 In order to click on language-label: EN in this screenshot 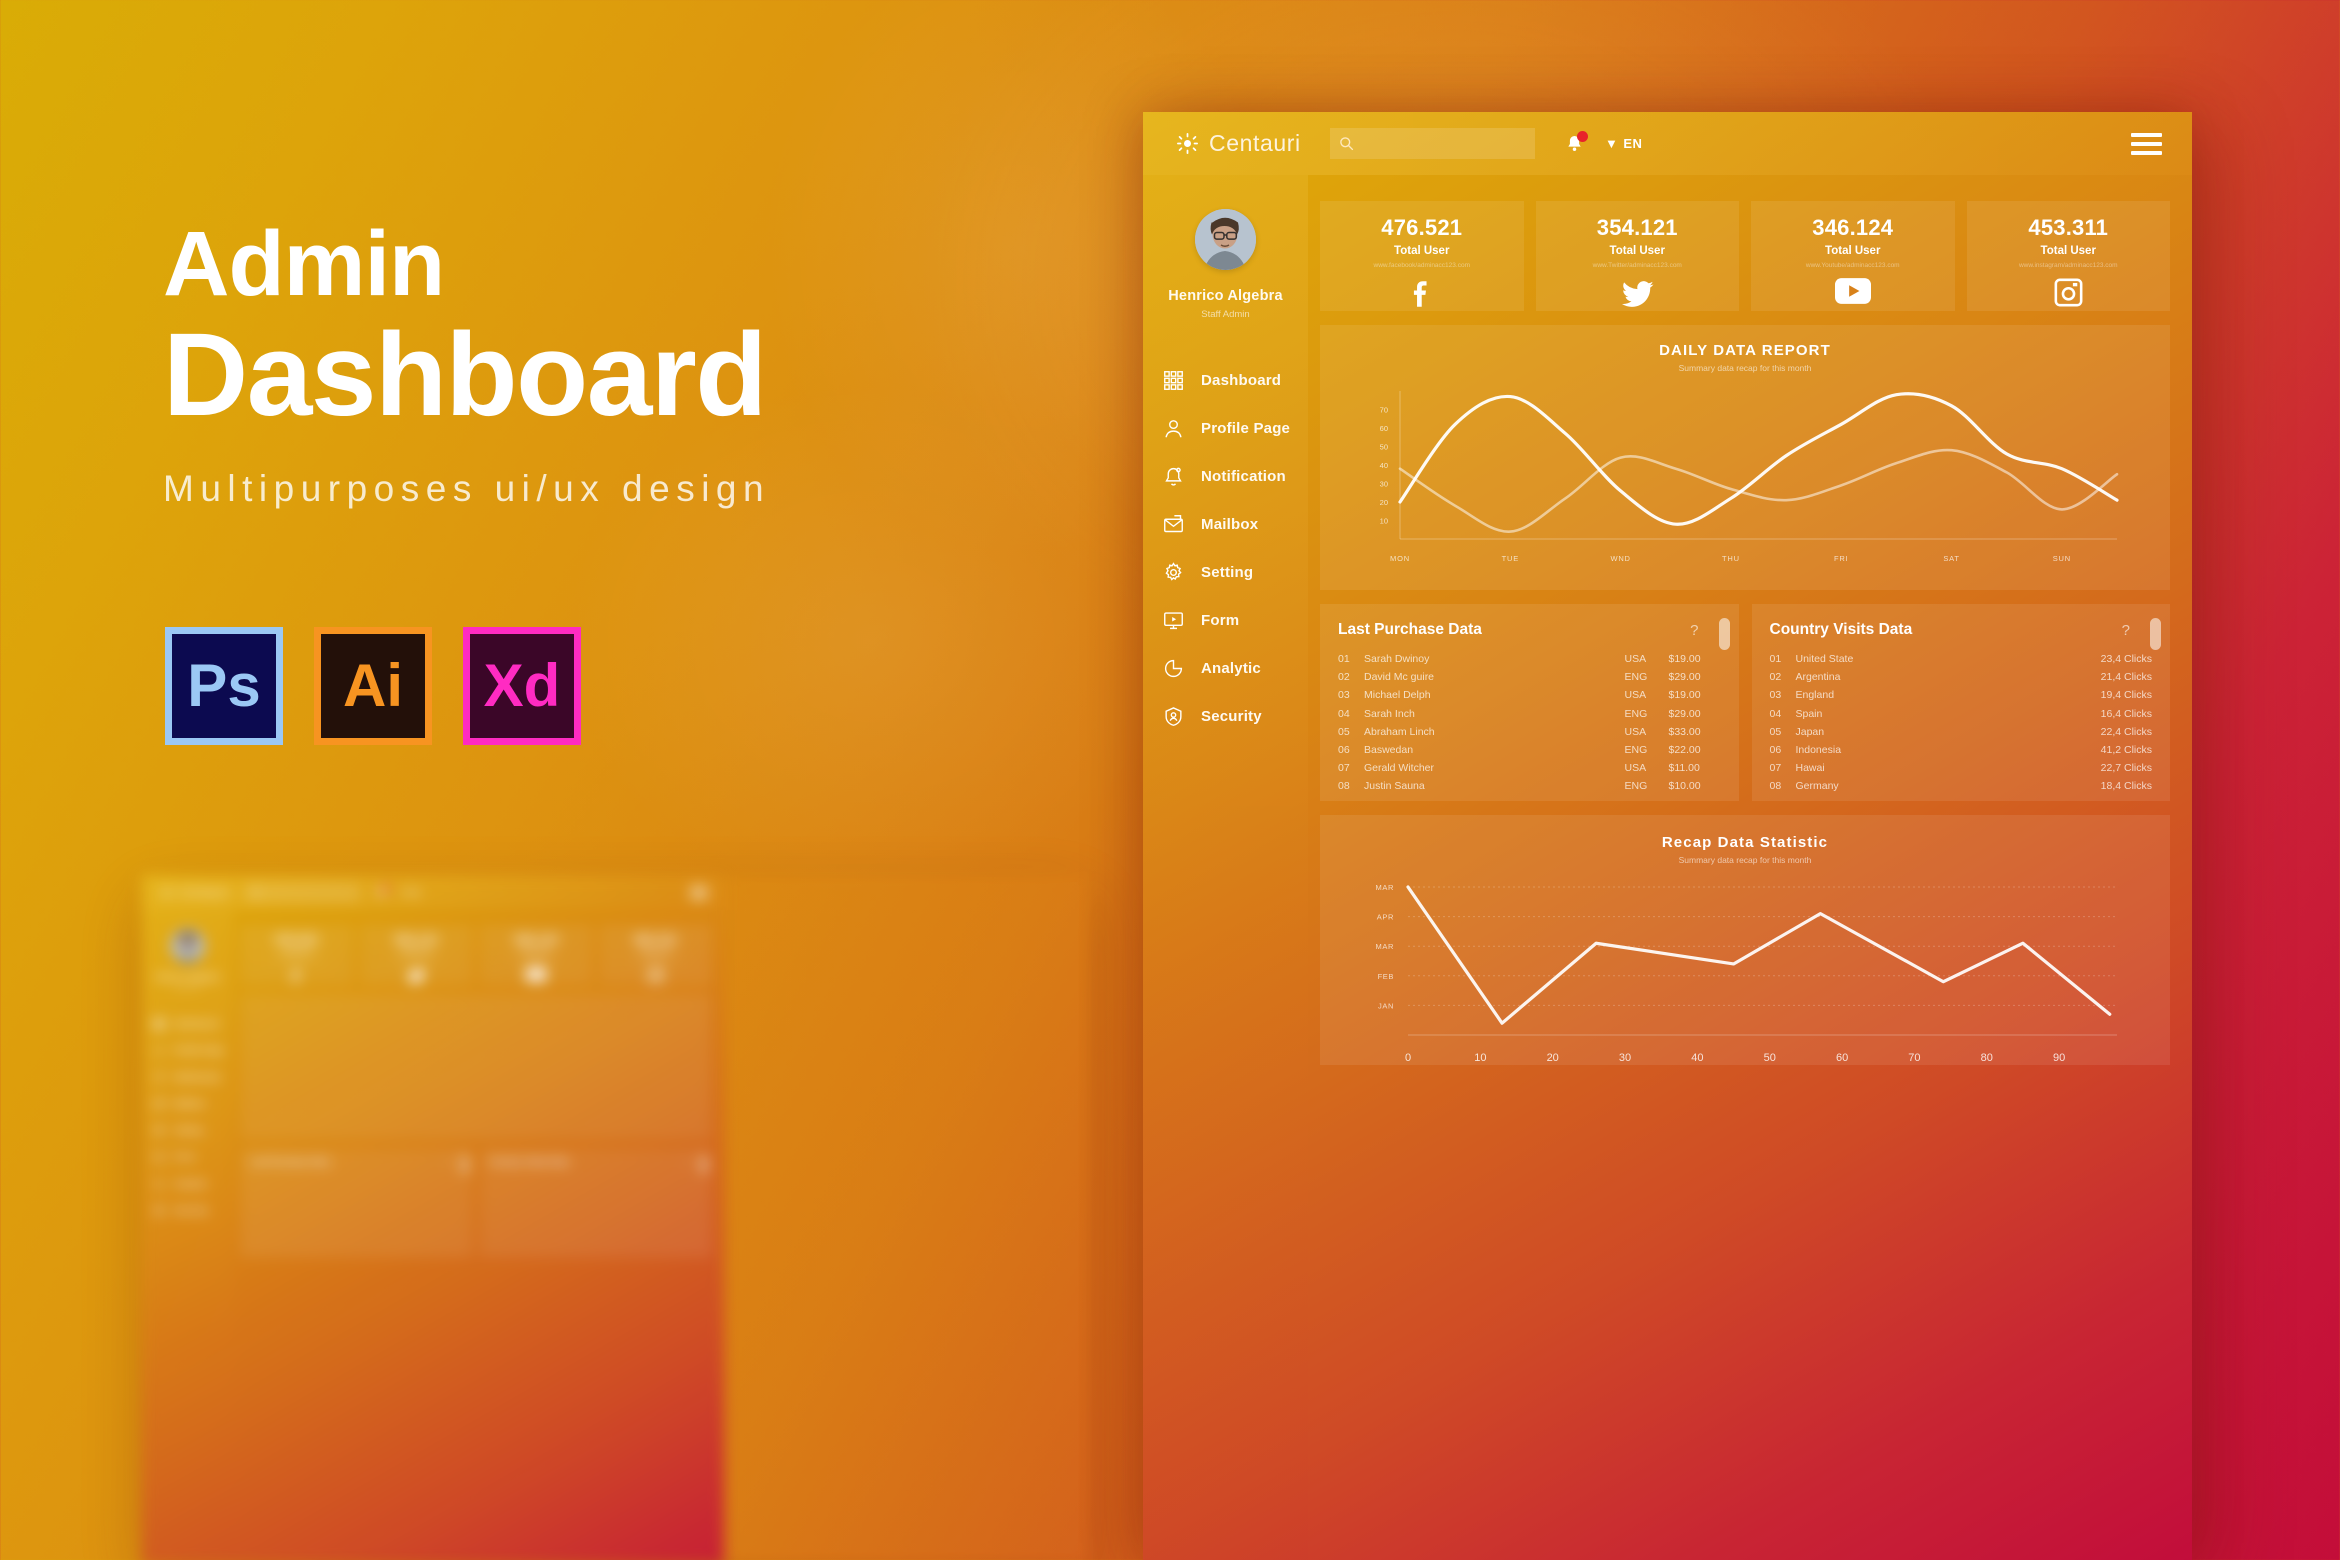, I will do `click(1633, 143)`.